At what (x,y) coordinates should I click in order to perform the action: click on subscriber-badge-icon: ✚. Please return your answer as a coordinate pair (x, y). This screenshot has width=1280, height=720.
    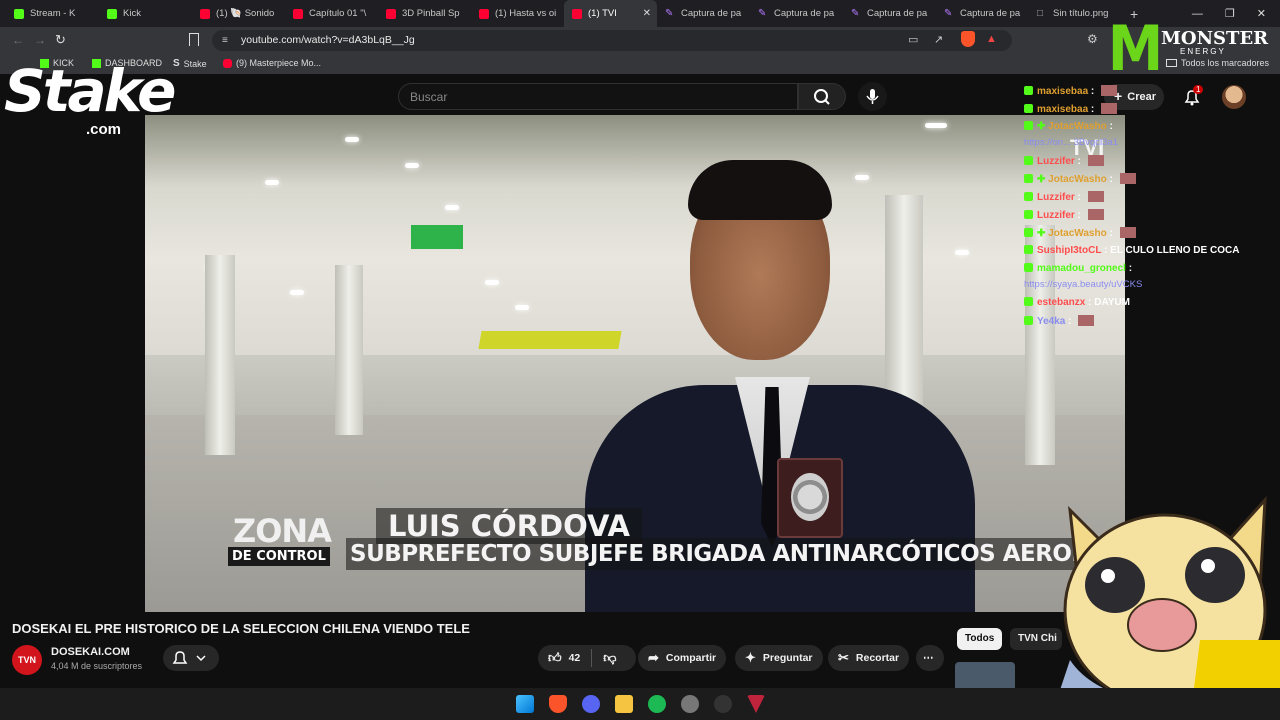
    Looking at the image, I should click on (1043, 126).